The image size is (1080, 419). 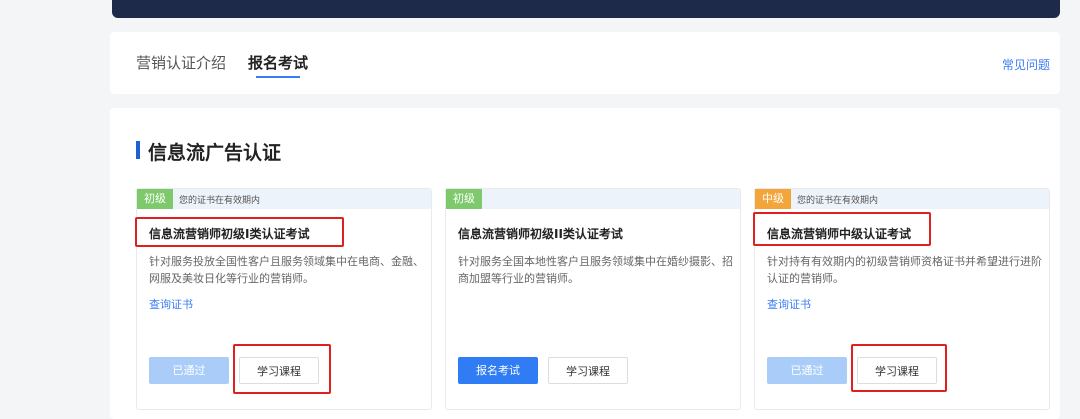 I want to click on top-banner, so click(x=586, y=9).